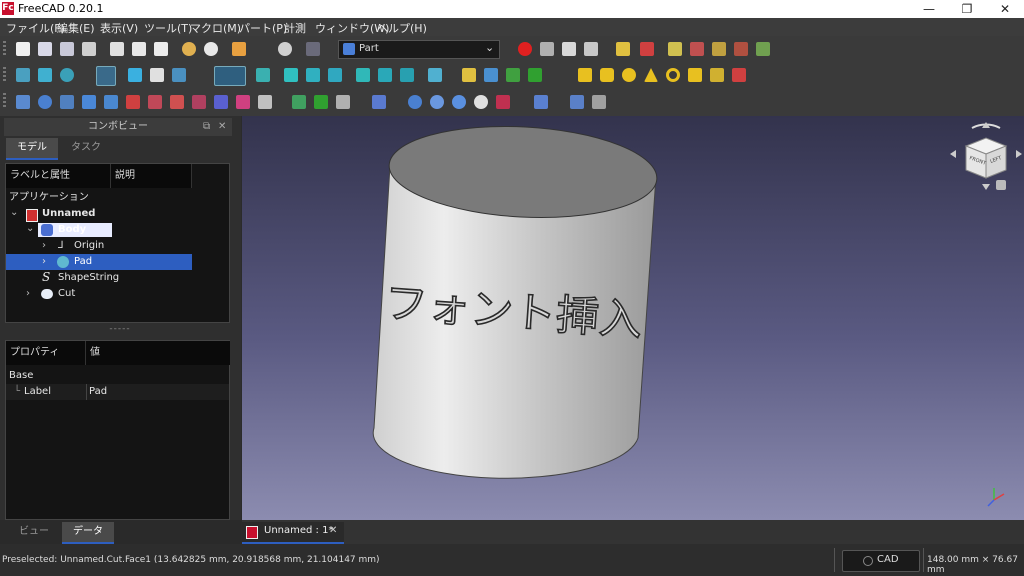 Image resolution: width=1024 pixels, height=576 pixels. Describe the element at coordinates (179, 75) in the screenshot. I see `link-icon` at that location.